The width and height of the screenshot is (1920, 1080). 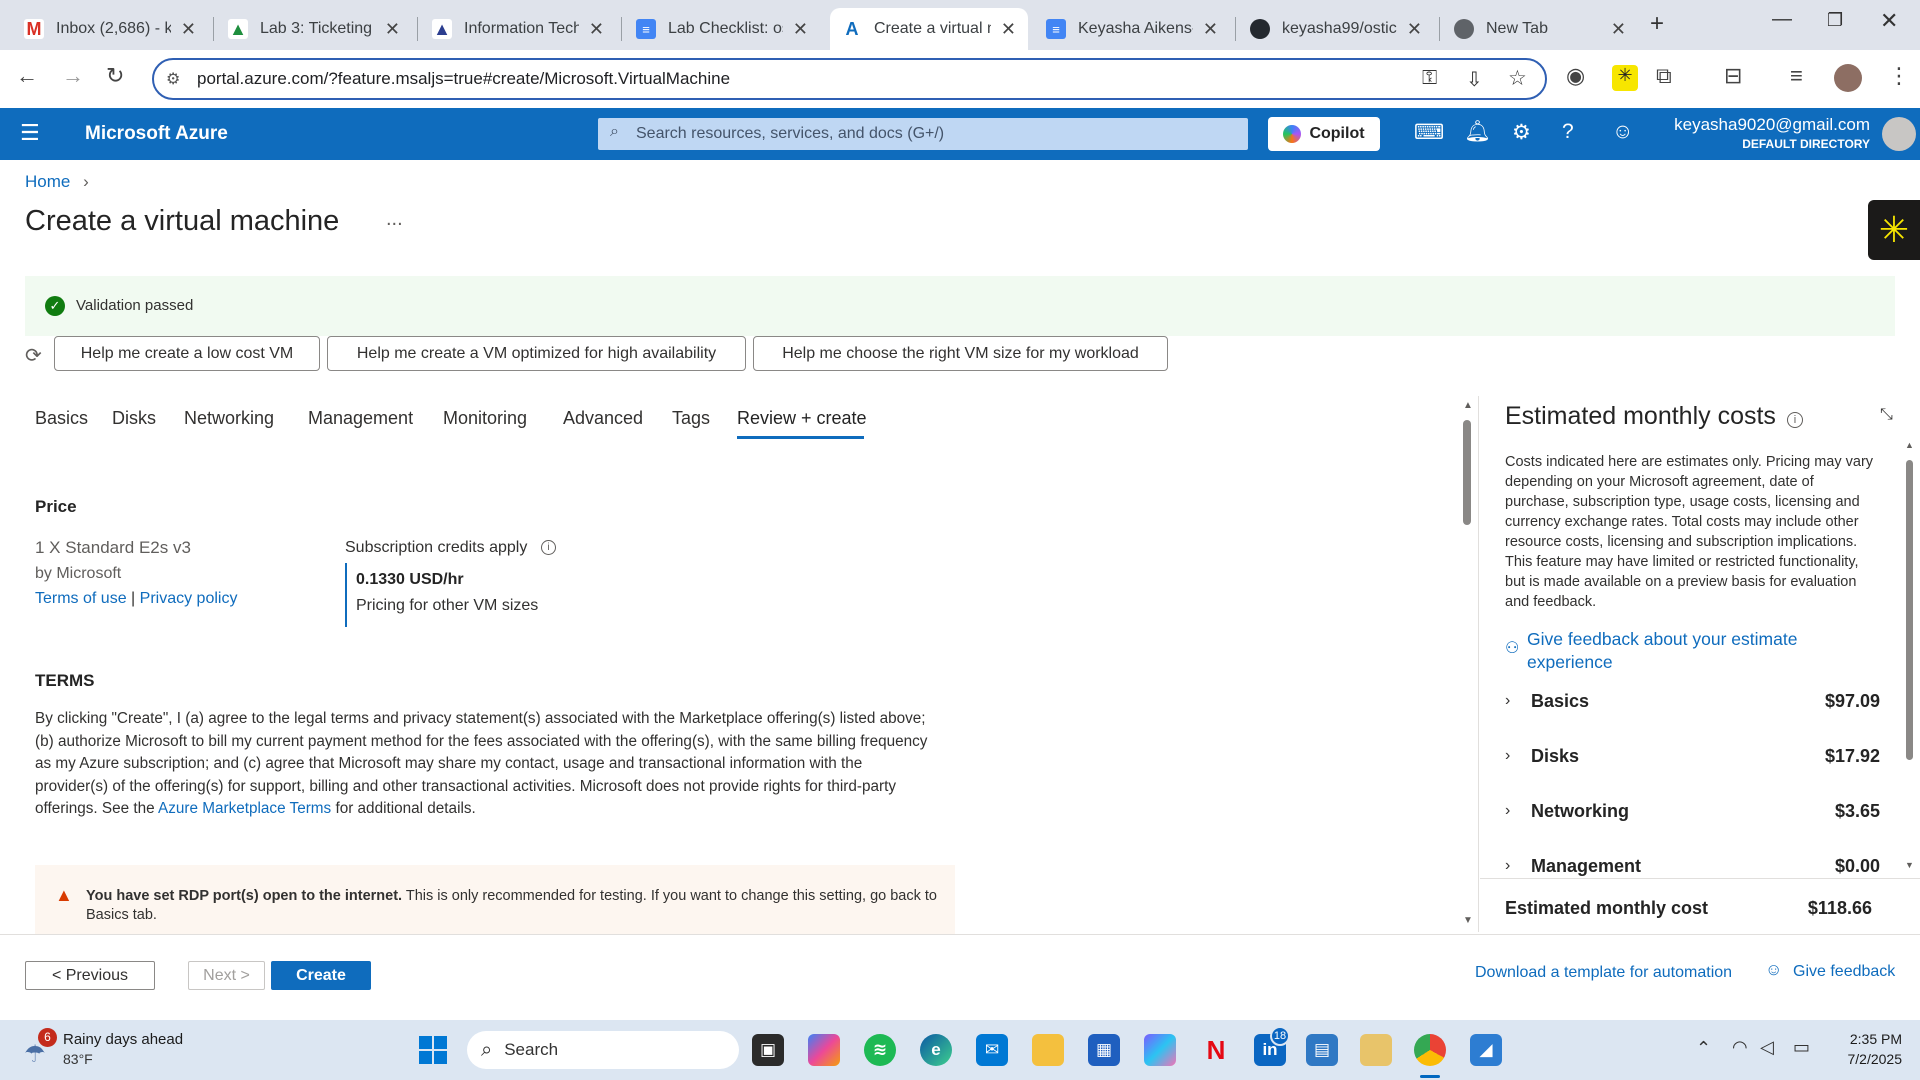 What do you see at coordinates (433, 1050) in the screenshot?
I see `windows-start-icon` at bounding box center [433, 1050].